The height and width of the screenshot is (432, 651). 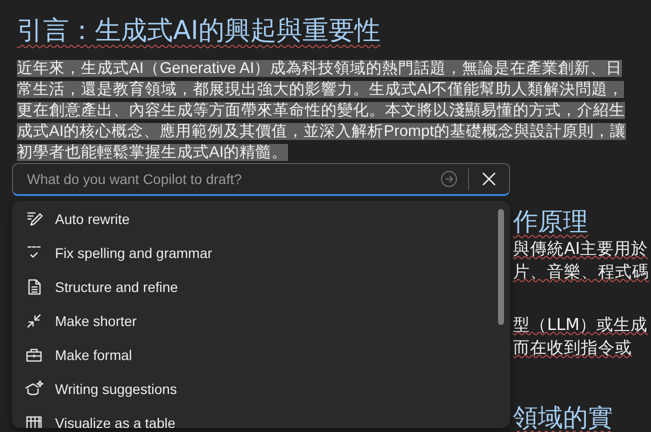 I want to click on section-heading: 領域的實, so click(x=563, y=417).